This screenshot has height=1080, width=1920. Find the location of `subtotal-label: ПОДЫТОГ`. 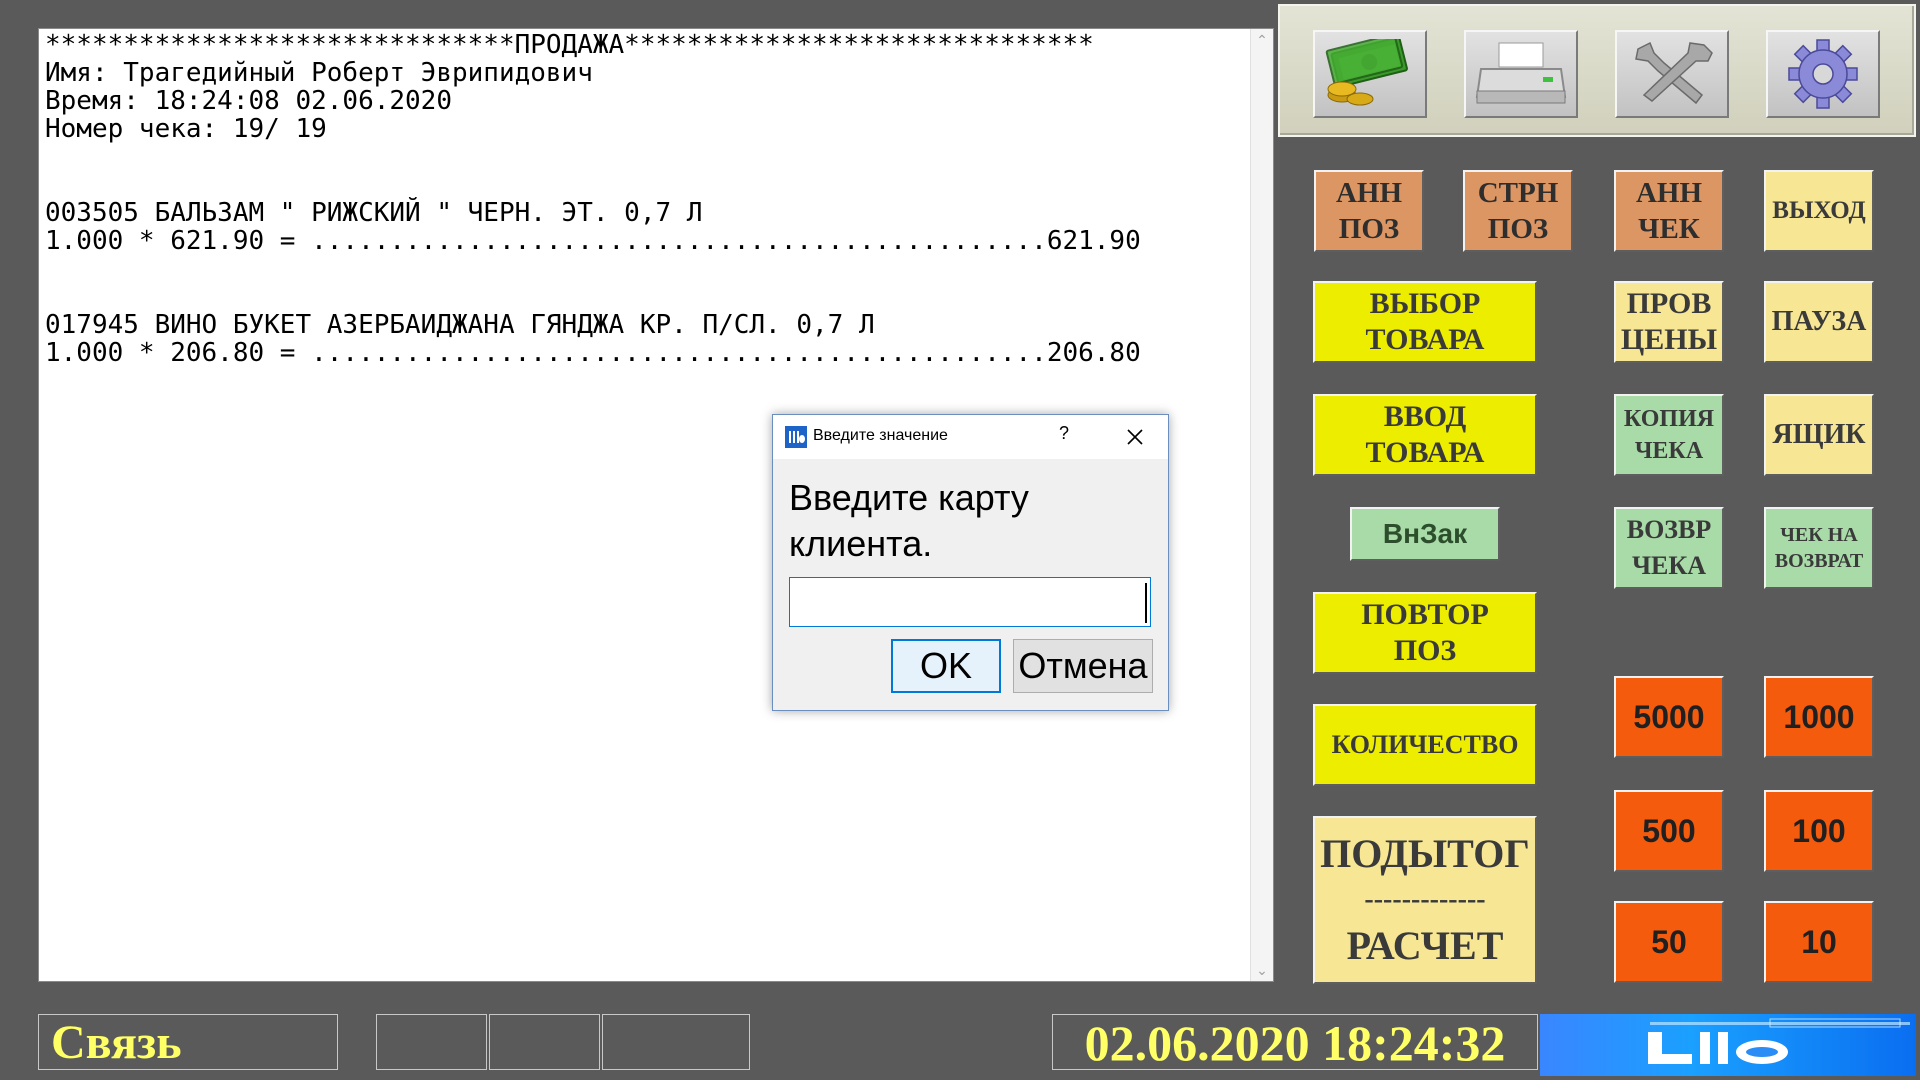

subtotal-label: ПОДЫТОГ is located at coordinates (1425, 853).